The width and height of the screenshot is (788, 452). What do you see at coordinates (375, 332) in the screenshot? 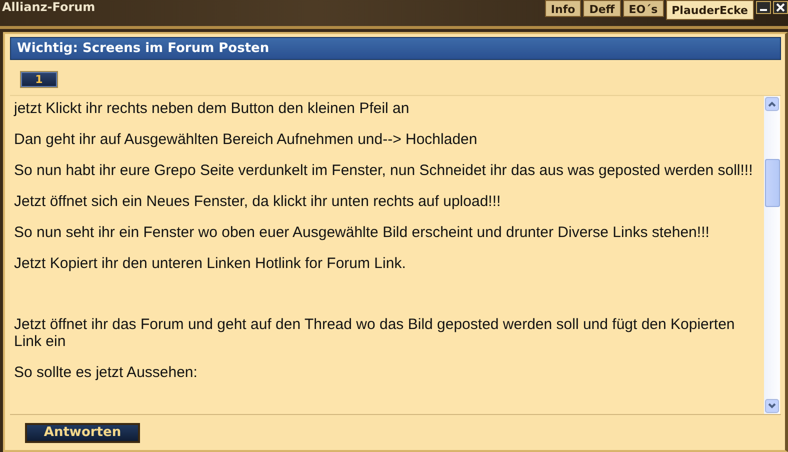
I see `post-paragraph: Jetzt öffnet ihr das Forum und geht auf den Thread wo das Bild geposted werden soll und fügt den Kopierten Link ein` at bounding box center [375, 332].